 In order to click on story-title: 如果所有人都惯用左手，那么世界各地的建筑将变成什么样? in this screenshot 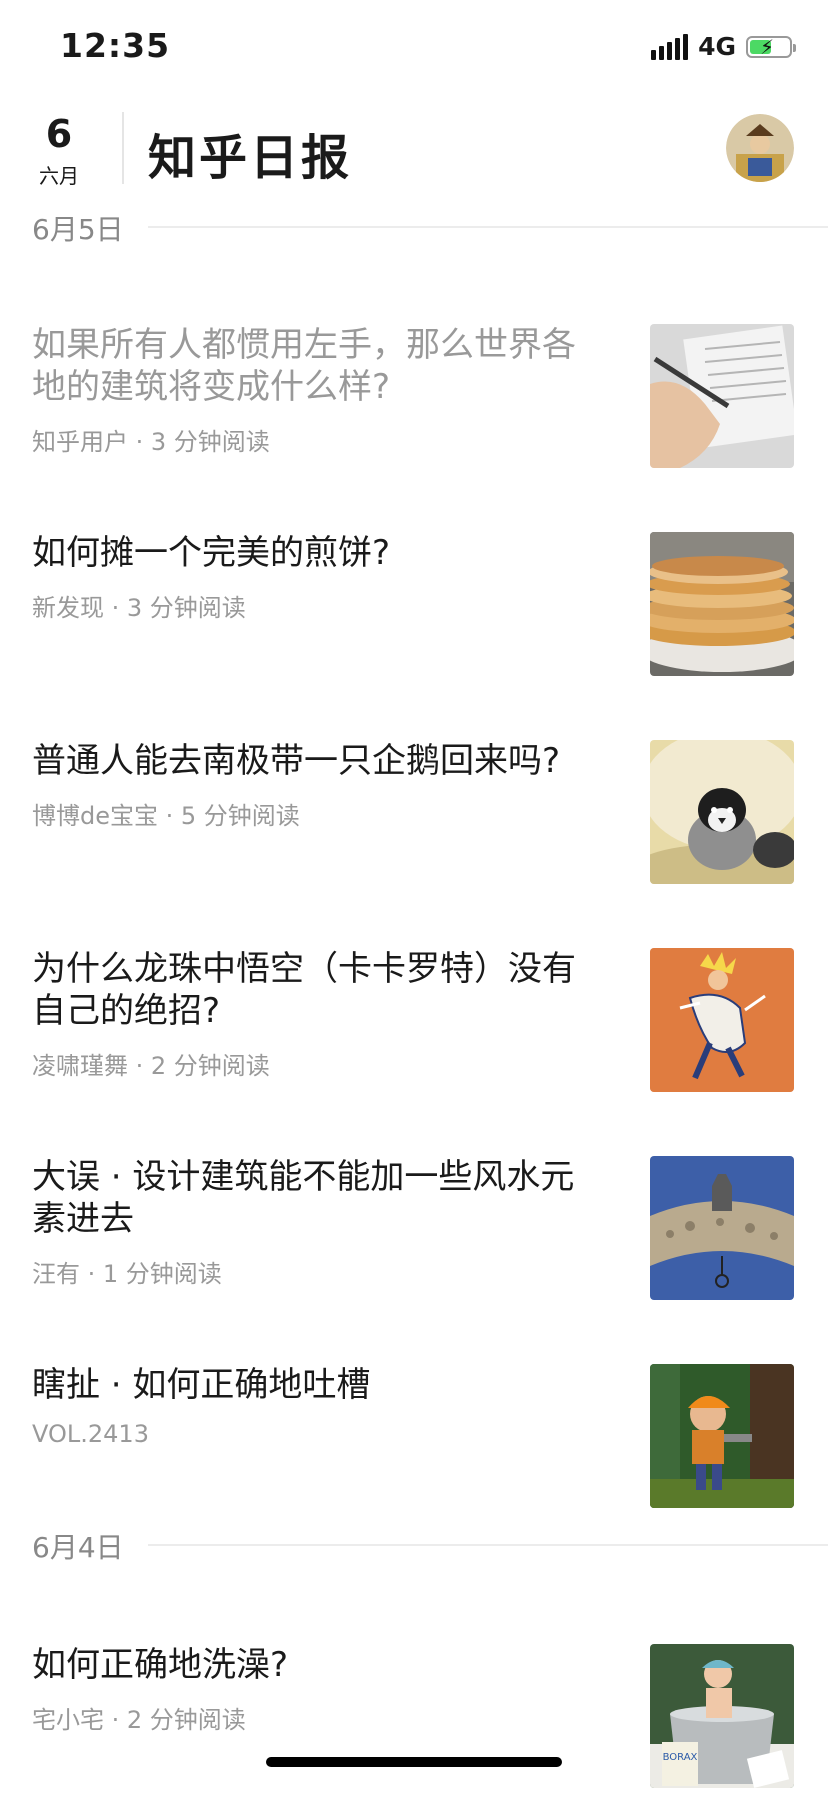, I will do `click(304, 366)`.